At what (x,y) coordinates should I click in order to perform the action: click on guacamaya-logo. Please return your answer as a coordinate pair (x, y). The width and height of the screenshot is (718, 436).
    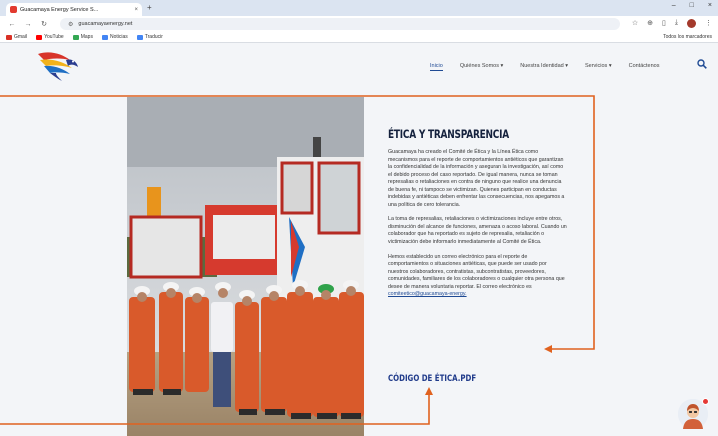
    Looking at the image, I should click on (58, 65).